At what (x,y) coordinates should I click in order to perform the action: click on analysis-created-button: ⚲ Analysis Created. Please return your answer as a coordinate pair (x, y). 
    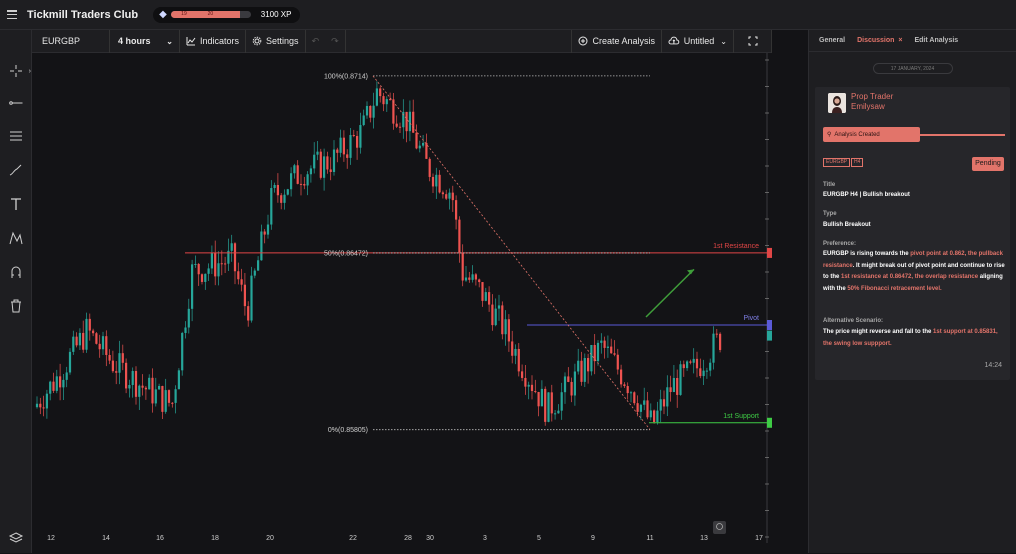
    Looking at the image, I should click on (871, 134).